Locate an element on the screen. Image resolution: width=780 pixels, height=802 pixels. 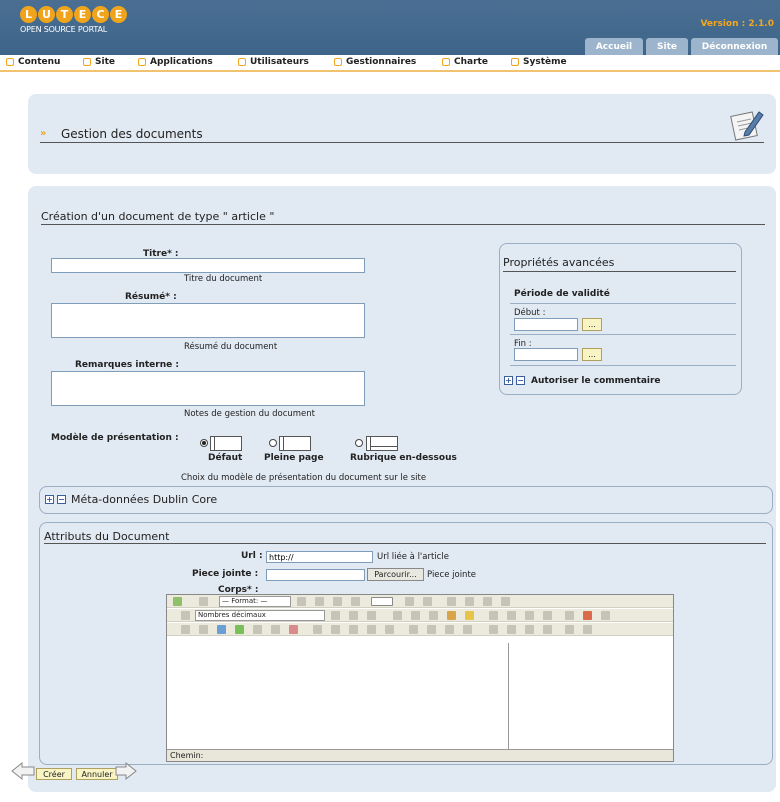
find-icon is located at coordinates (203, 601).